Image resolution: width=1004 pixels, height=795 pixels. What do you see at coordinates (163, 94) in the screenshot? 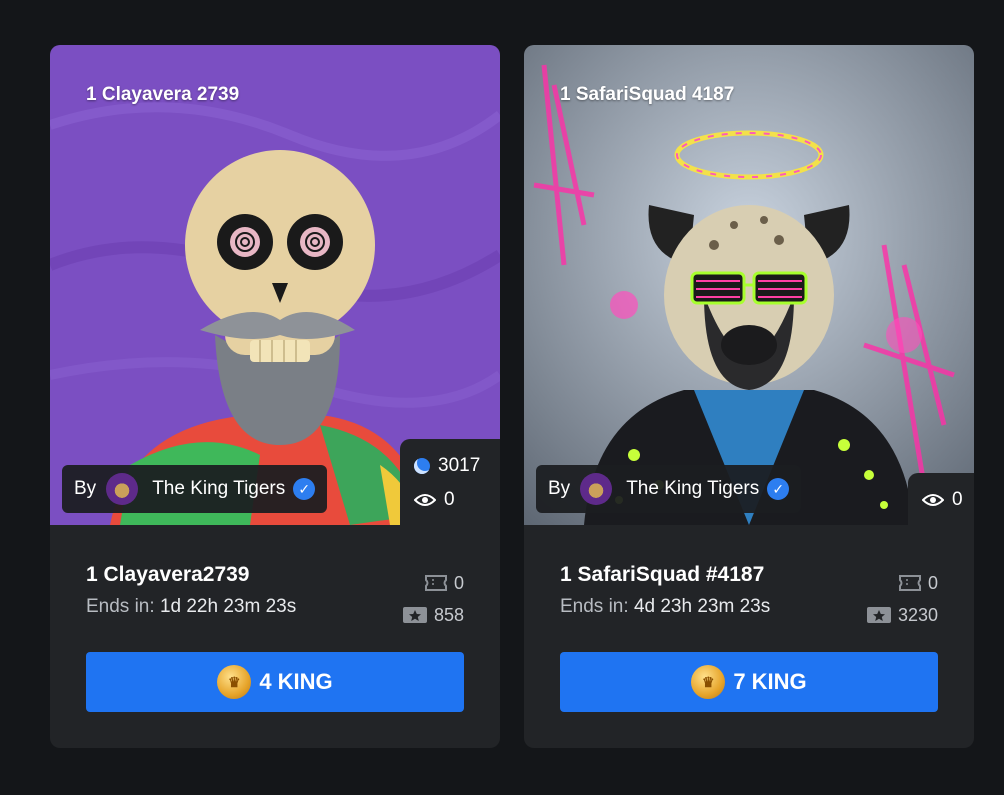
I see `artwork-title: 1 Clayavera 2739` at bounding box center [163, 94].